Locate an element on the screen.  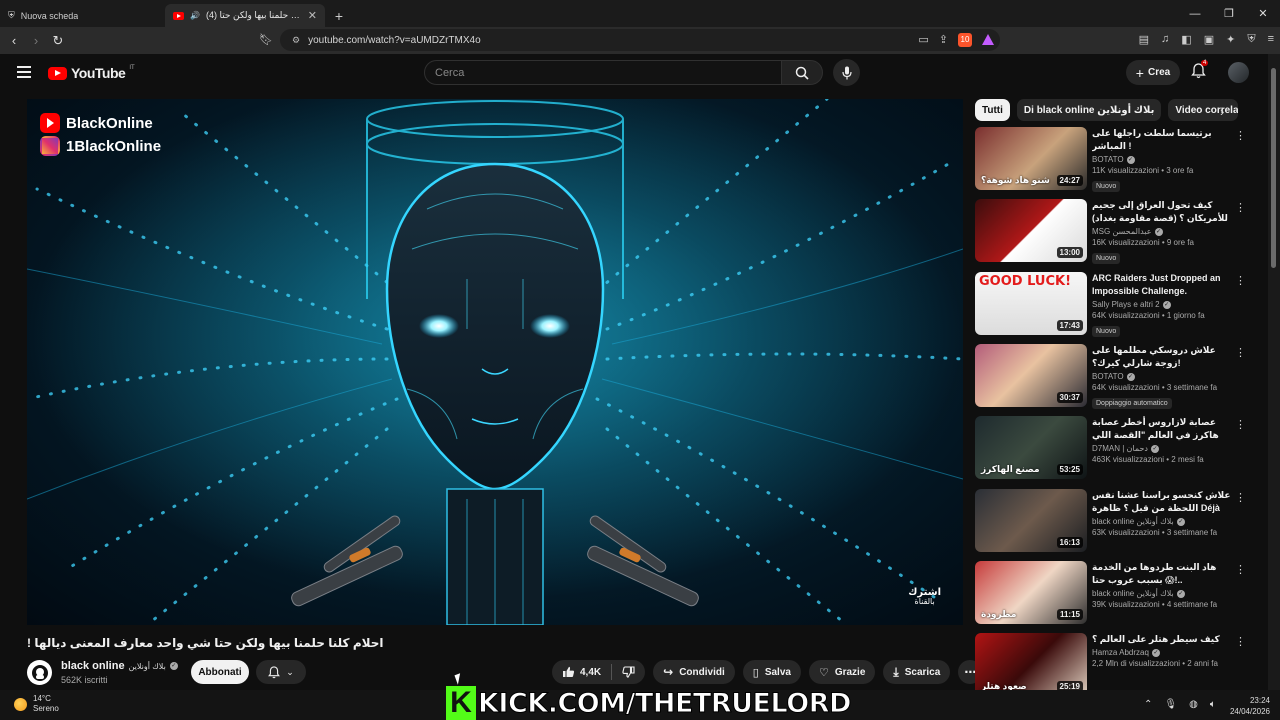
video-thumbnail: صعود هتلر 25:19 is located at coordinates (1031, 664).